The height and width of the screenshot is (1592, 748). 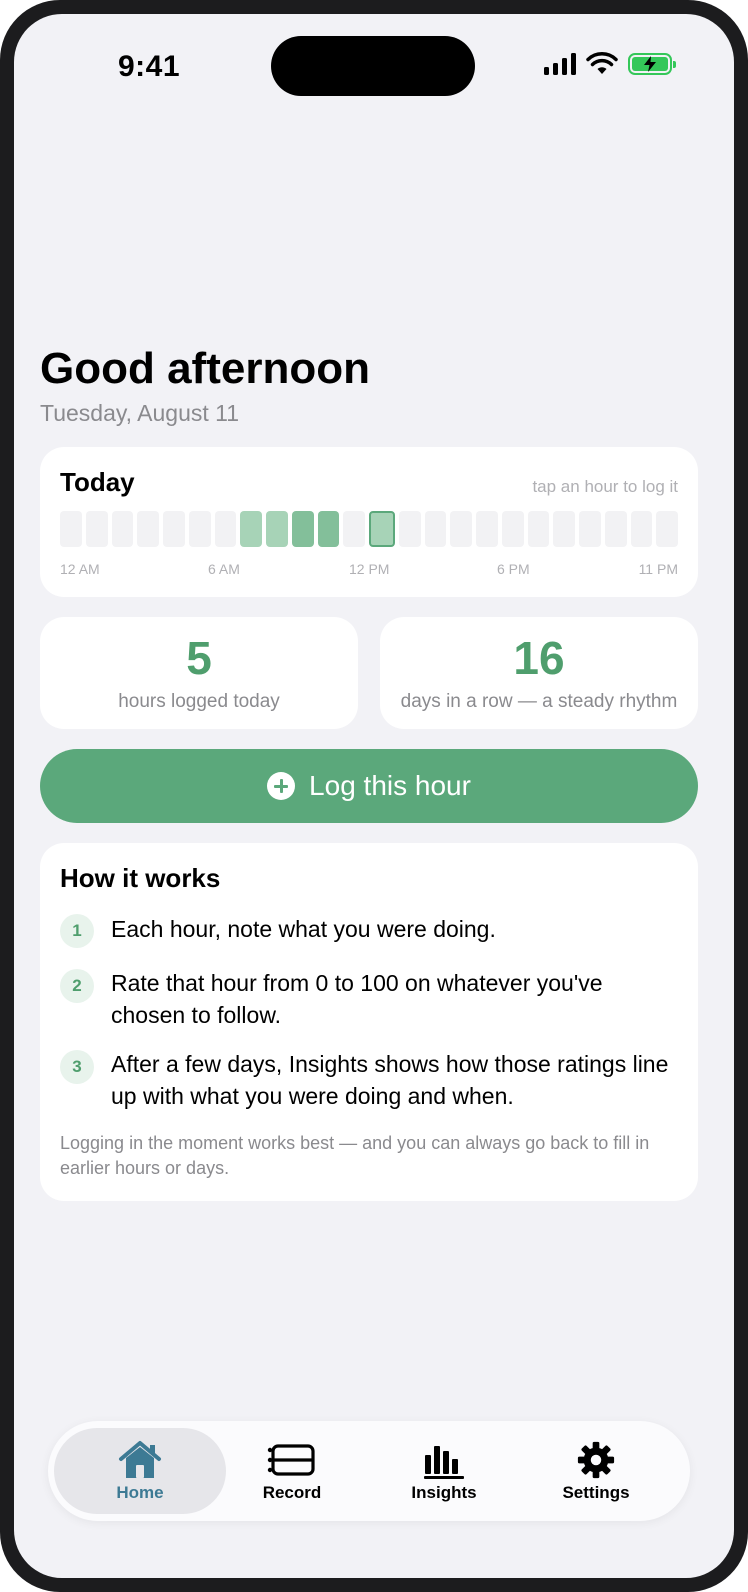 I want to click on tab-label: Insights, so click(x=444, y=1492).